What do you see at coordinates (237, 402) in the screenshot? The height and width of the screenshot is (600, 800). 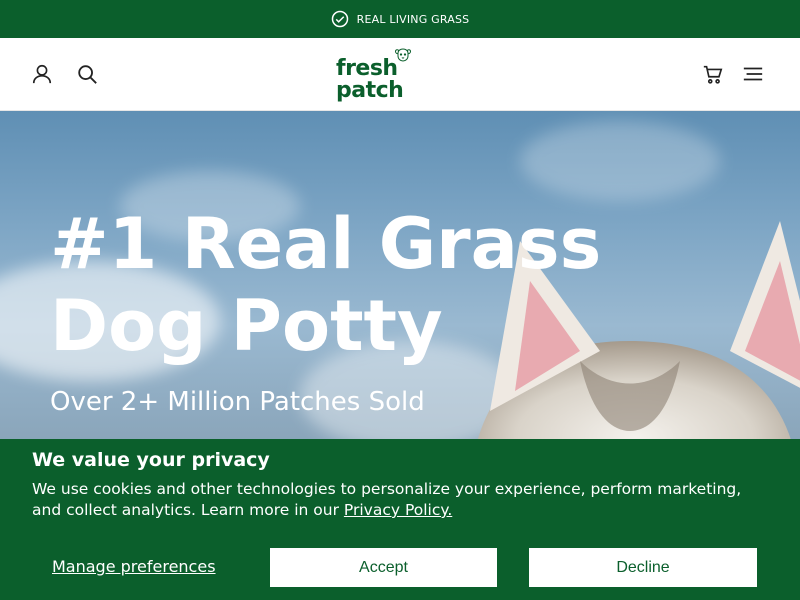 I see `hero-subtitle: Over 2+ Million Patches Sold` at bounding box center [237, 402].